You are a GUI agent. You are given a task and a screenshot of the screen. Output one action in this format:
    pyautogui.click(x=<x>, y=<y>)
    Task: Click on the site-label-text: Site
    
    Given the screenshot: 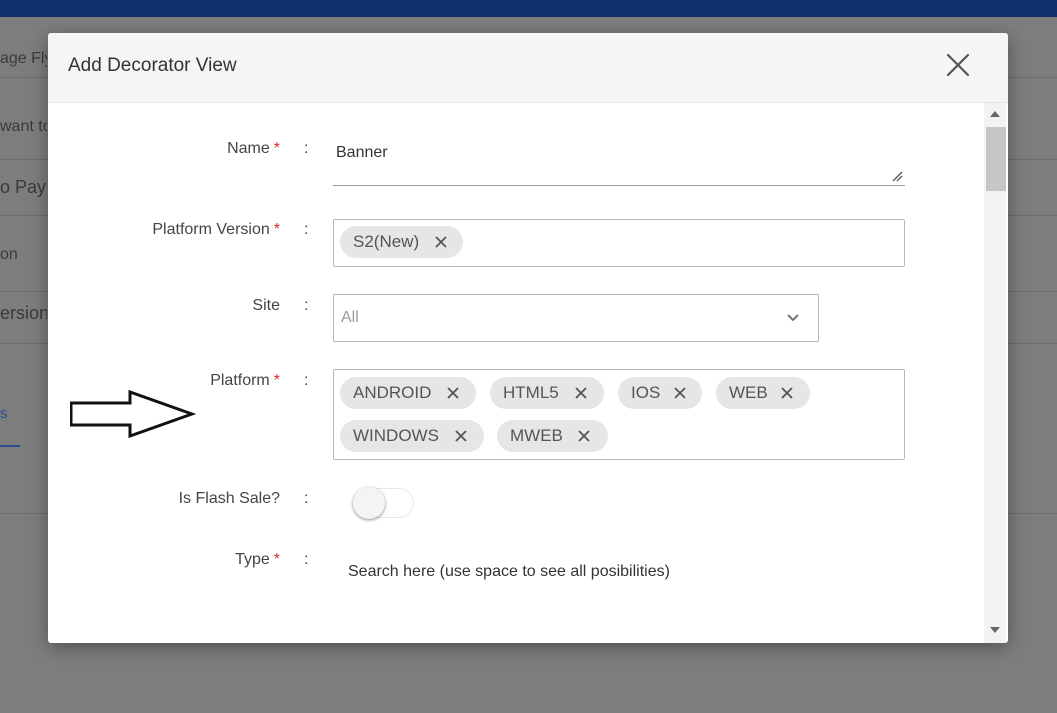 What is the action you would take?
    pyautogui.click(x=266, y=305)
    